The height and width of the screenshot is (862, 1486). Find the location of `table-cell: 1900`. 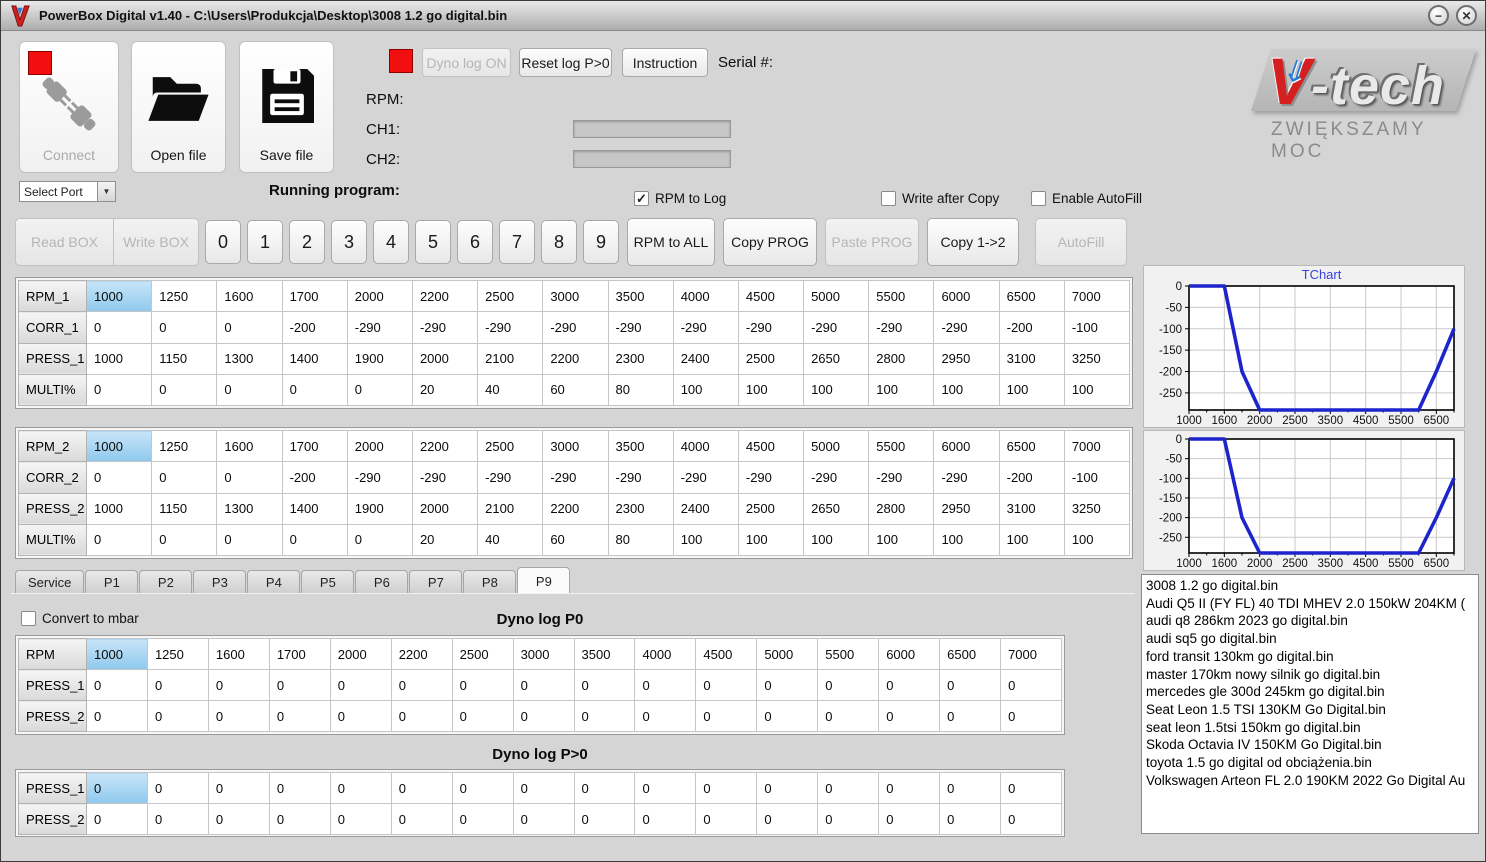

table-cell: 1900 is located at coordinates (379, 508).